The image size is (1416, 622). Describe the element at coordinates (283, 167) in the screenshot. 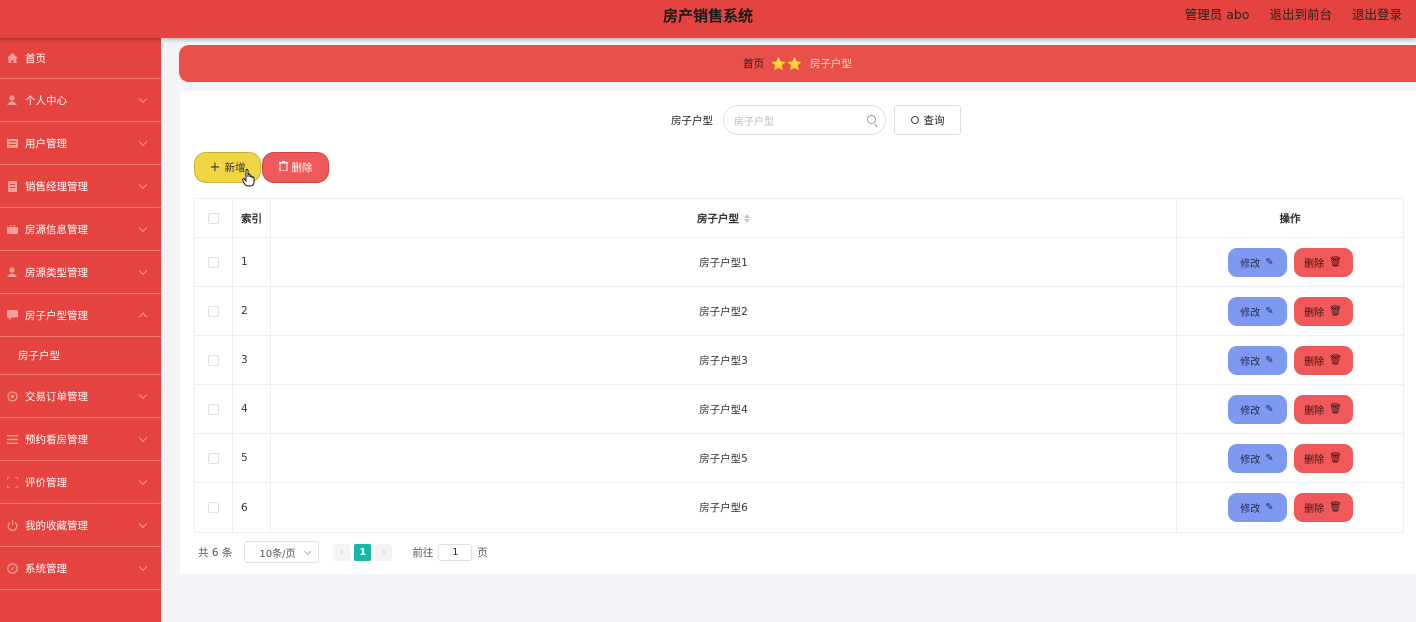

I see `trash-icon` at that location.